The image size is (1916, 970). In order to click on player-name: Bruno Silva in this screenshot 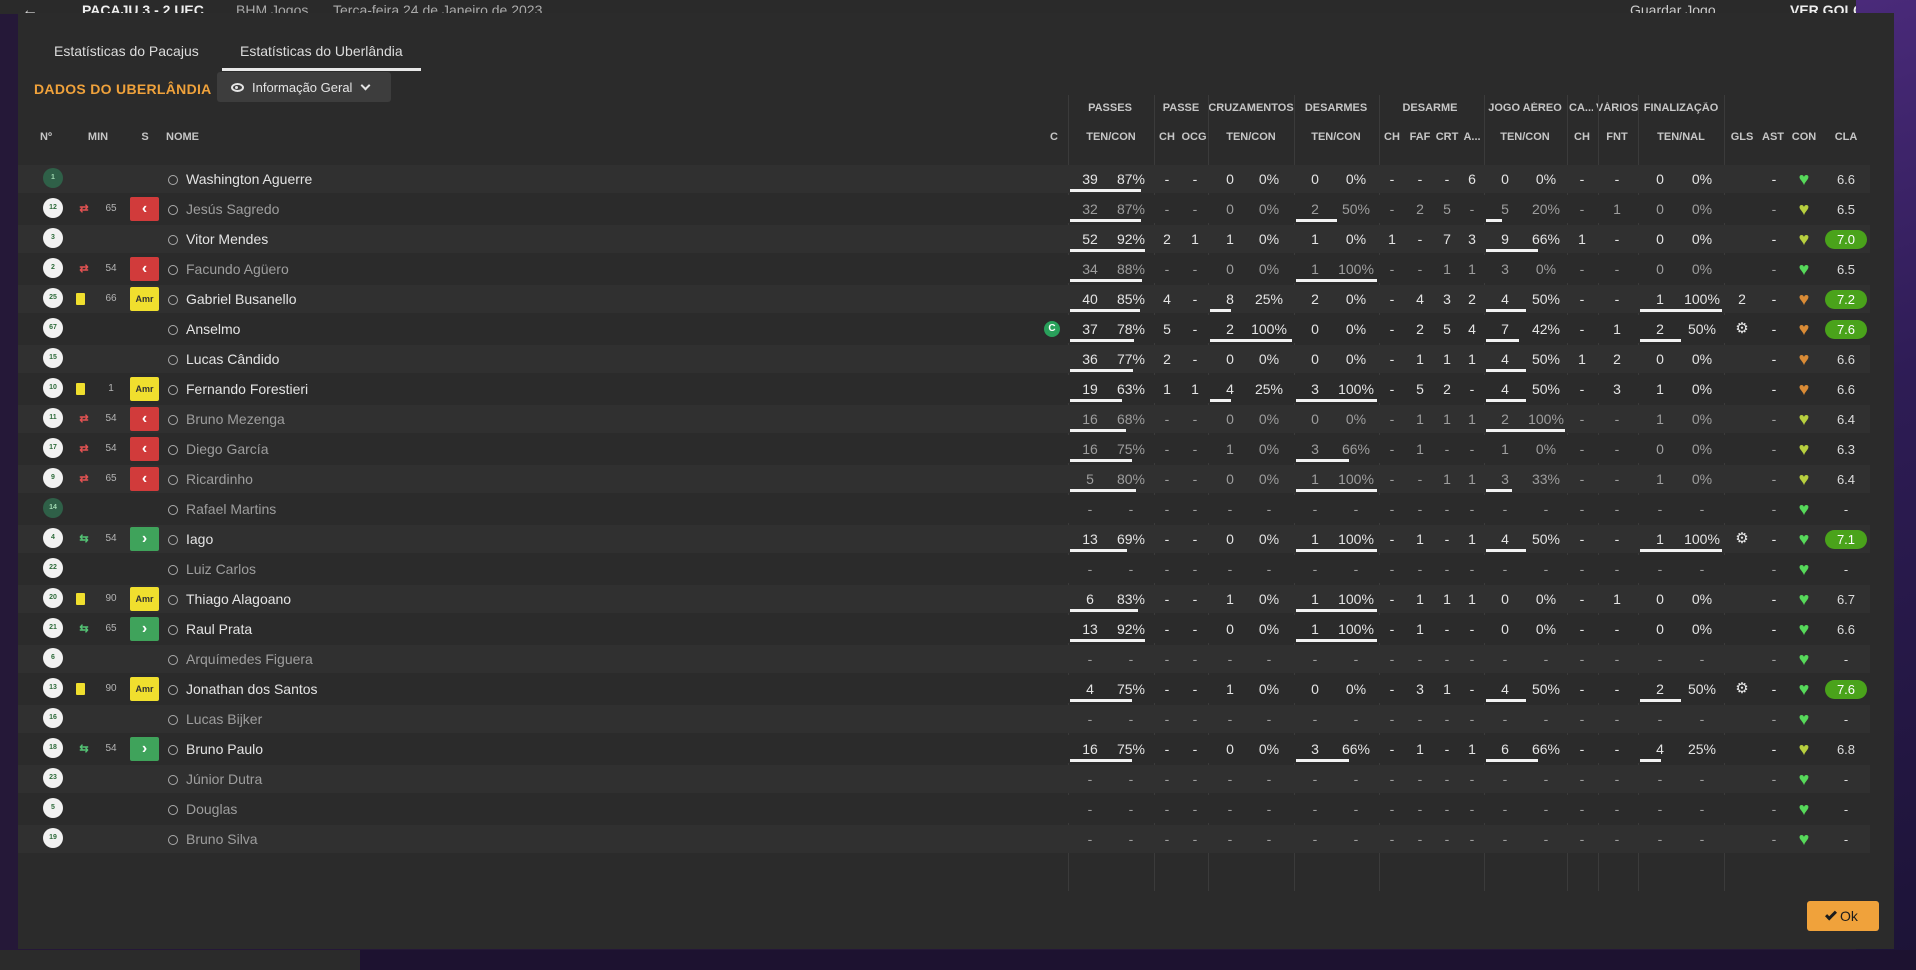, I will do `click(448, 839)`.